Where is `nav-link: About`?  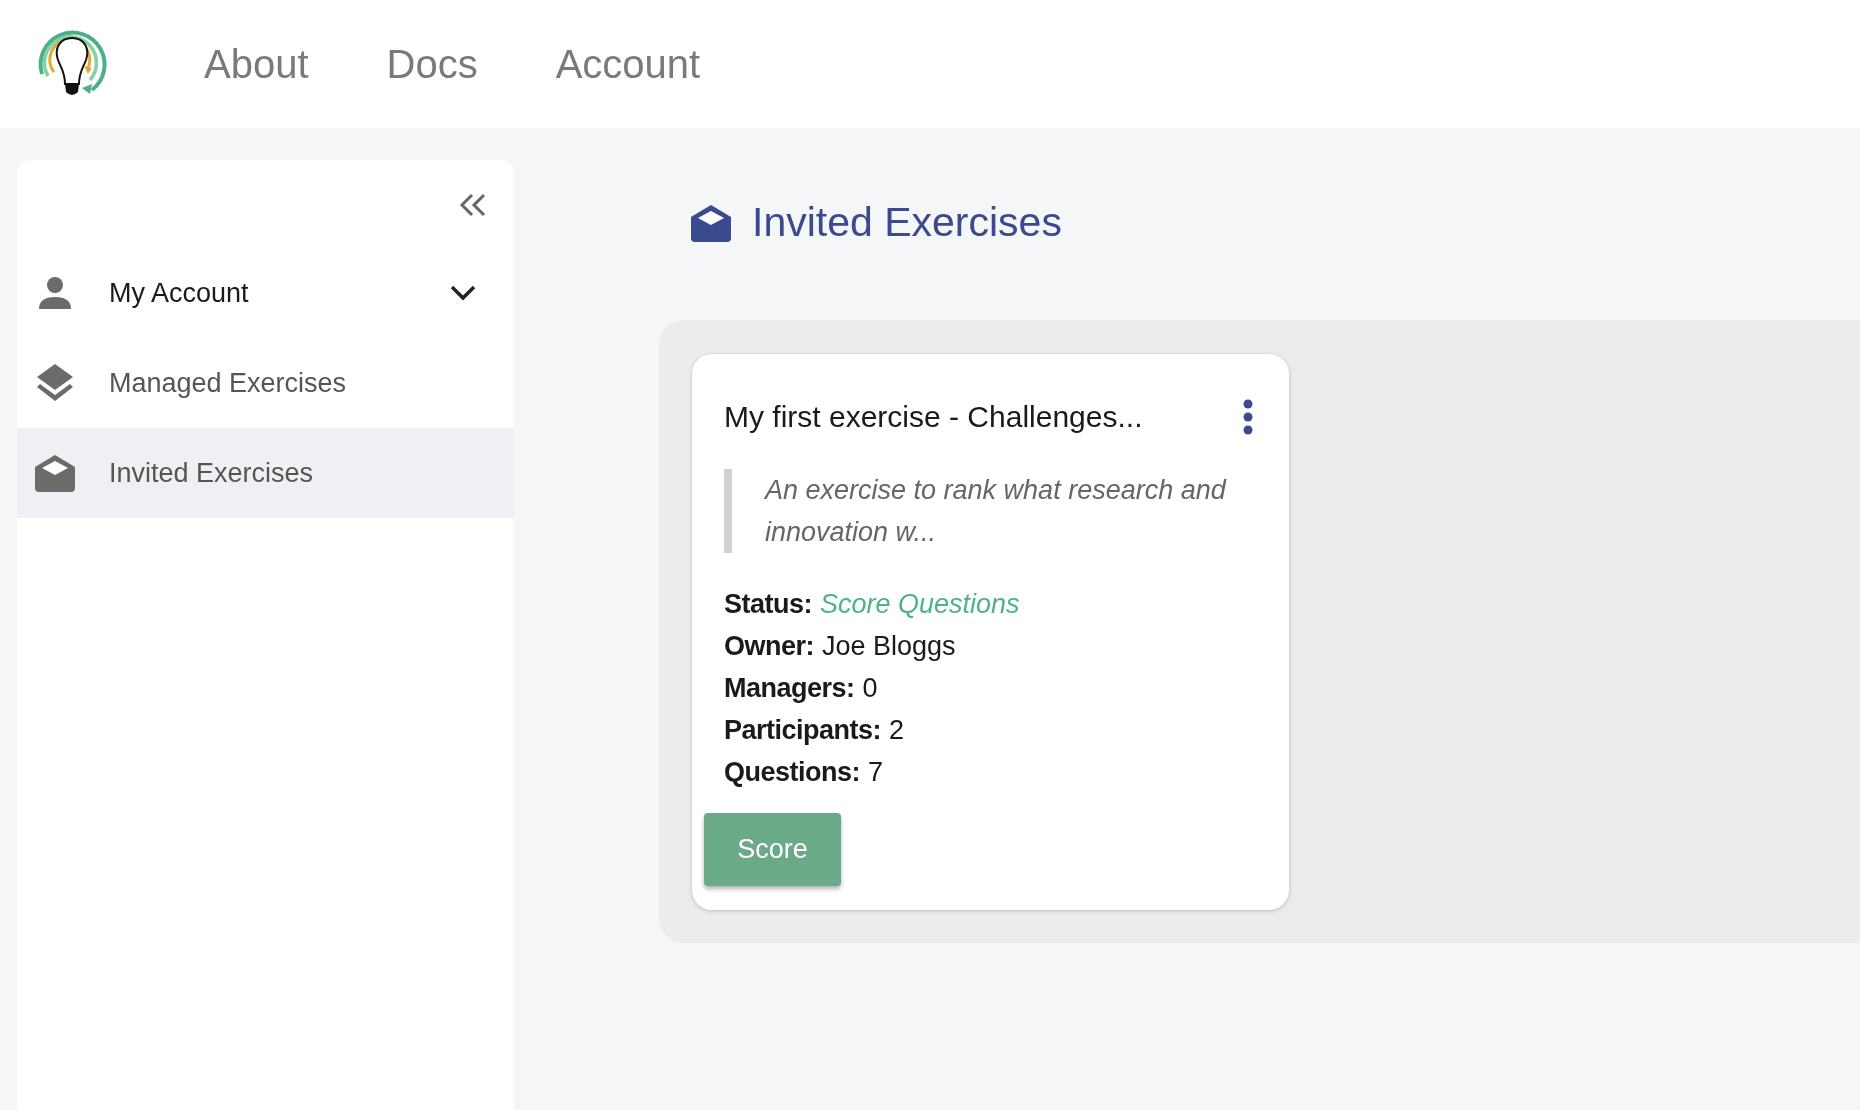 nav-link: About is located at coordinates (256, 64).